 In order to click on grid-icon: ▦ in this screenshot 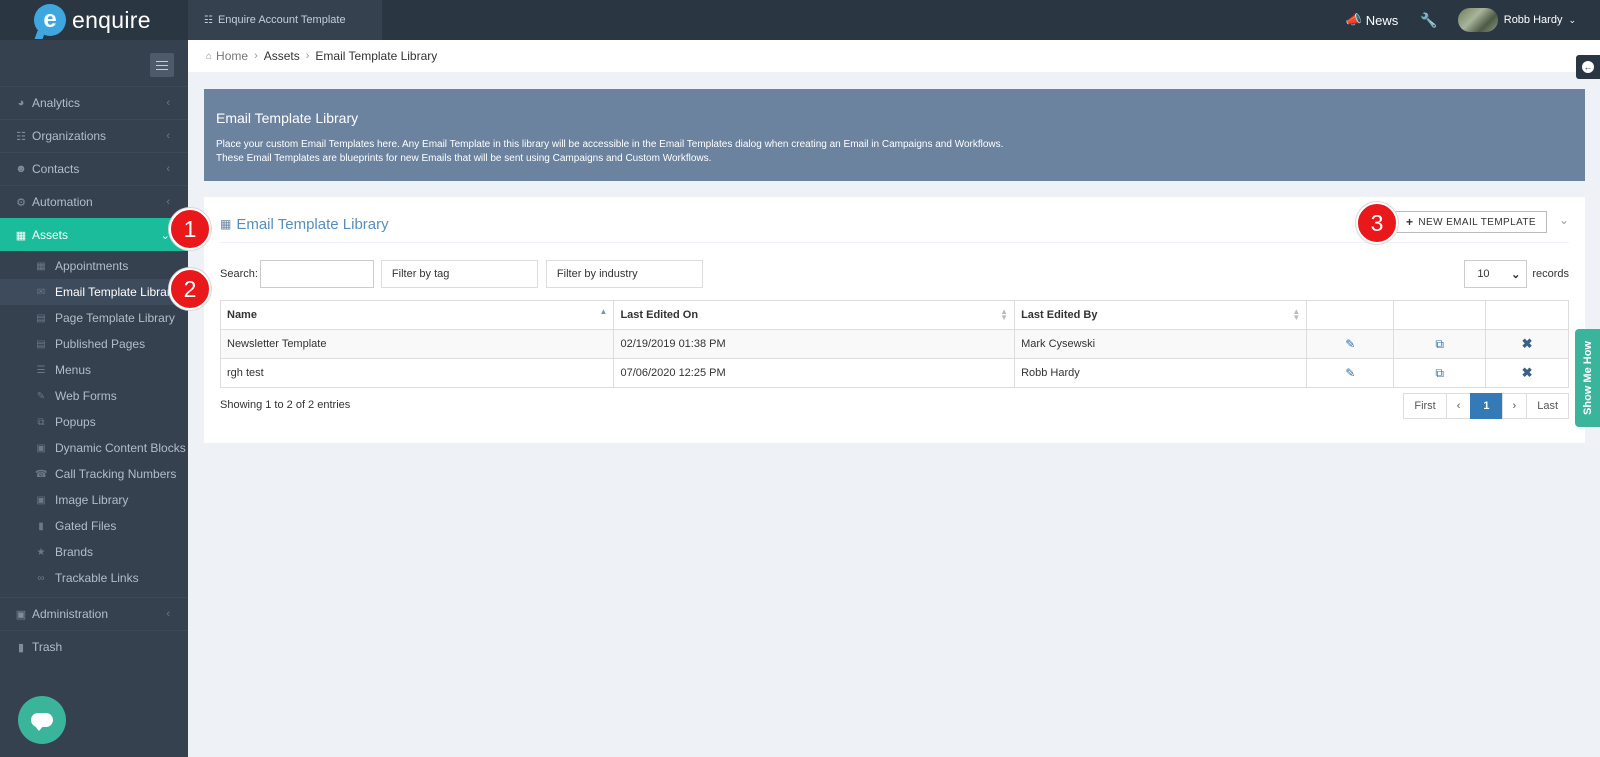, I will do `click(21, 235)`.